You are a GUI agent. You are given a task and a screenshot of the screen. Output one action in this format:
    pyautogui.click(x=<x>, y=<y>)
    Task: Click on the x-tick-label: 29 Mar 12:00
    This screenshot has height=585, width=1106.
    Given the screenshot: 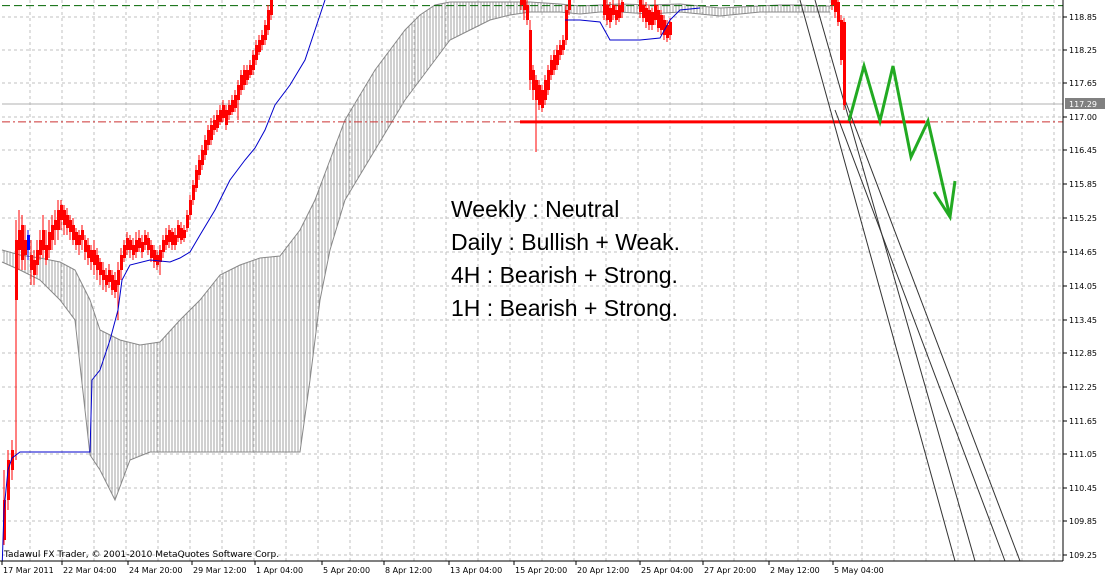 What is the action you would take?
    pyautogui.click(x=219, y=570)
    